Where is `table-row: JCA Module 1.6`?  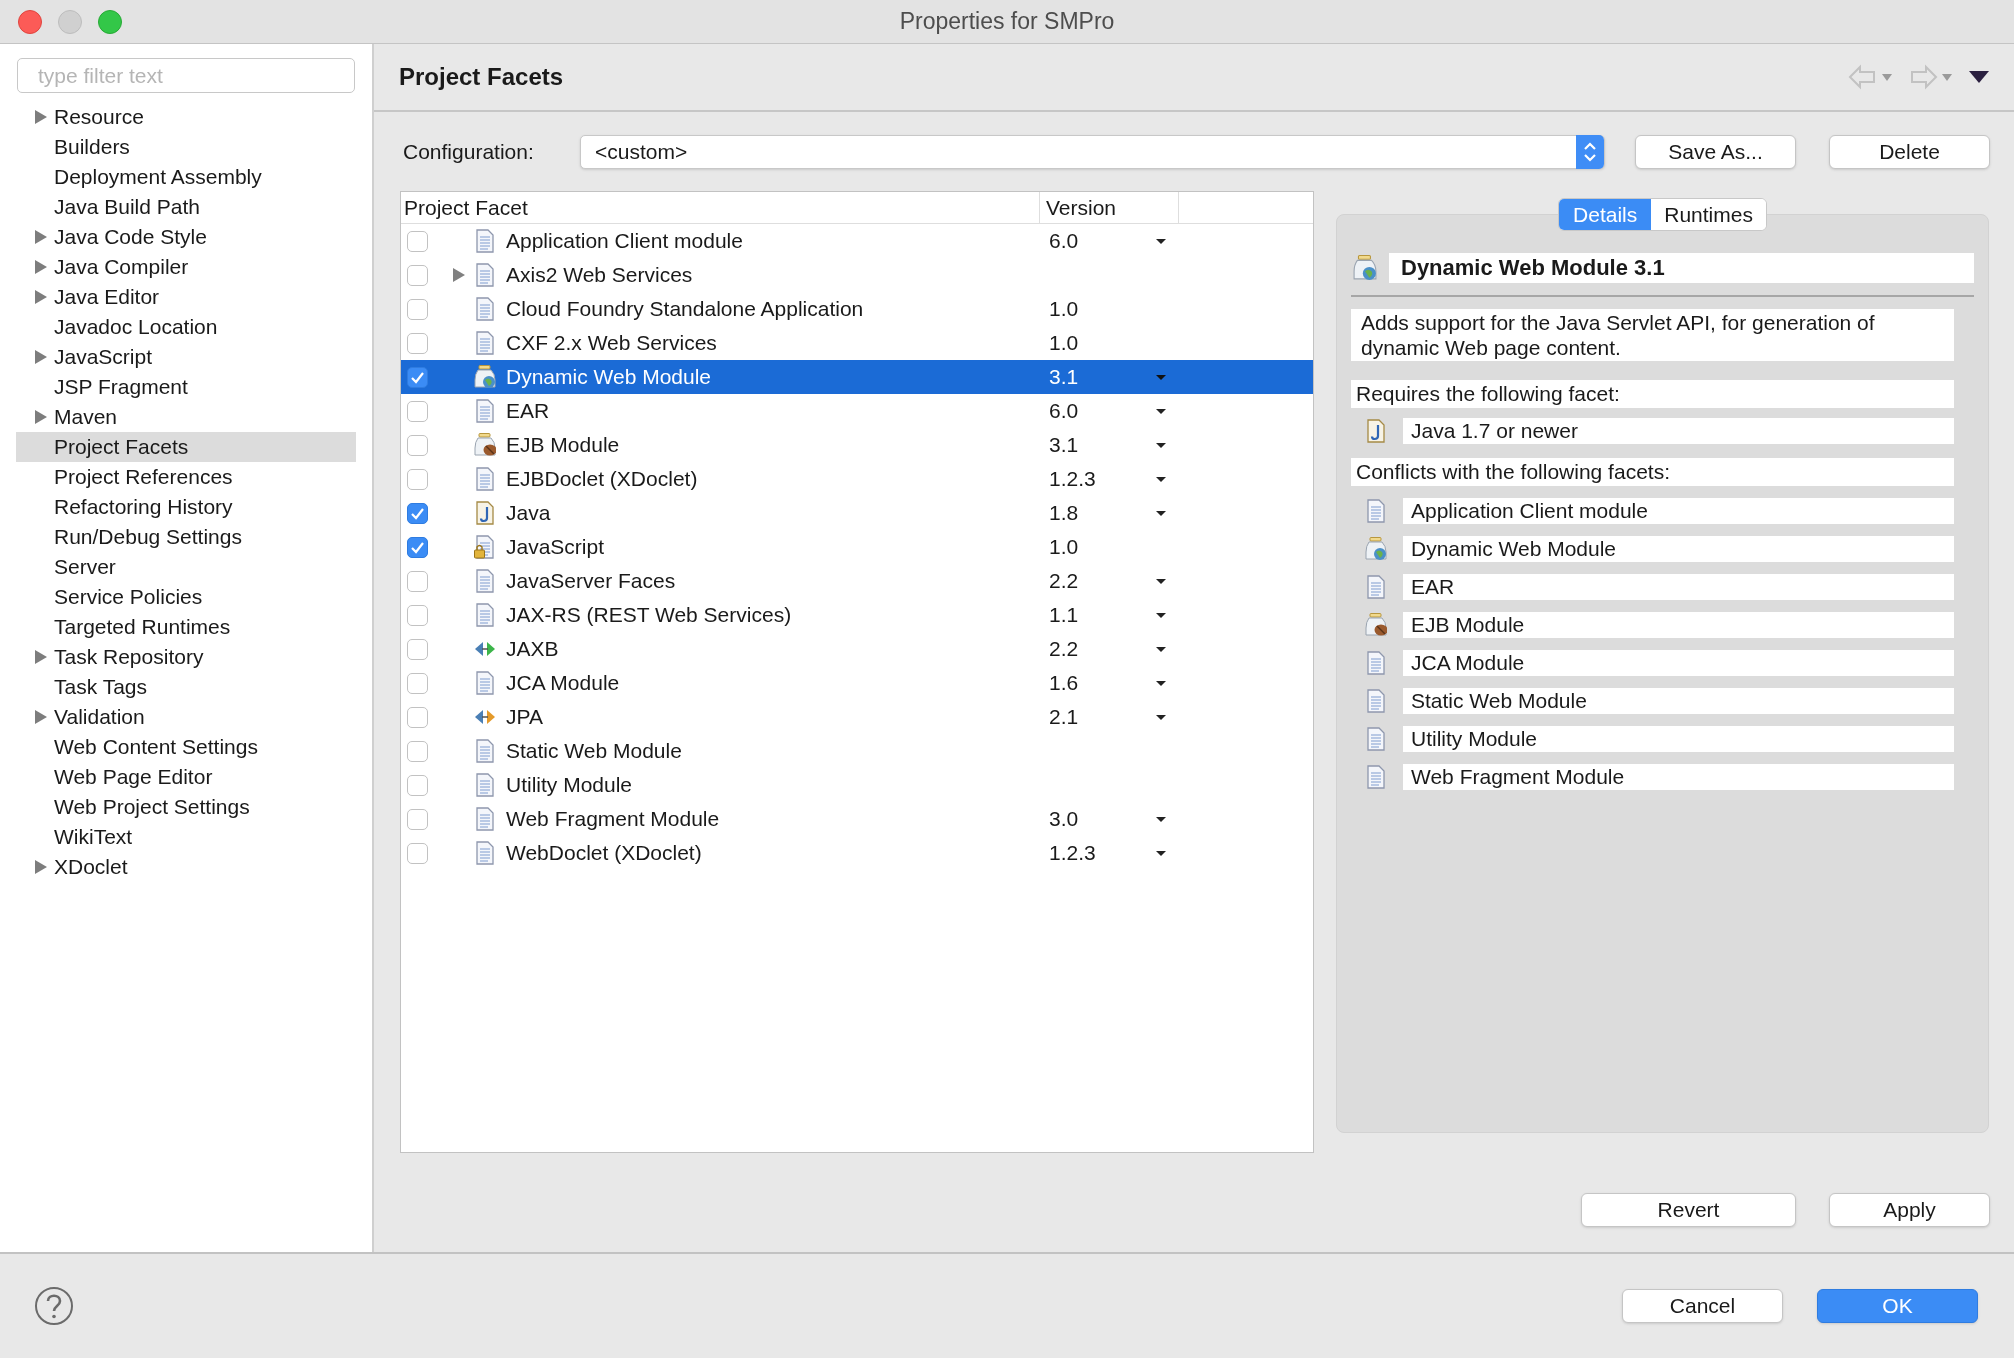
table-row: JCA Module 1.6 is located at coordinates (857, 683).